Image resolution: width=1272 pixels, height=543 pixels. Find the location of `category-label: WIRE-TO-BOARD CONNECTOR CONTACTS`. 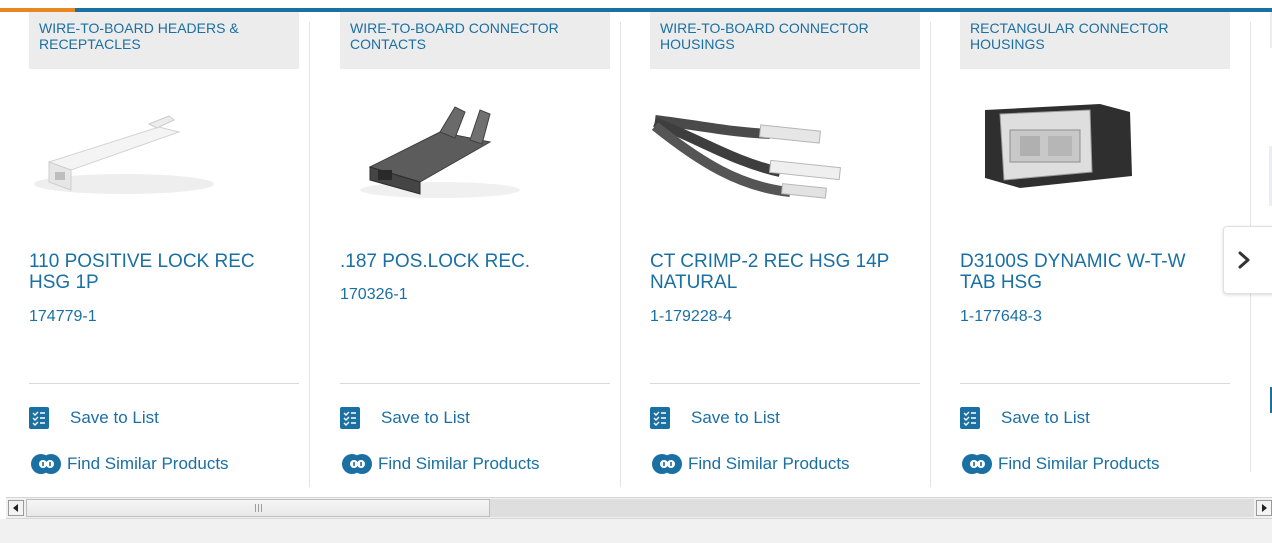

category-label: WIRE-TO-BOARD CONNECTOR CONTACTS is located at coordinates (475, 40).